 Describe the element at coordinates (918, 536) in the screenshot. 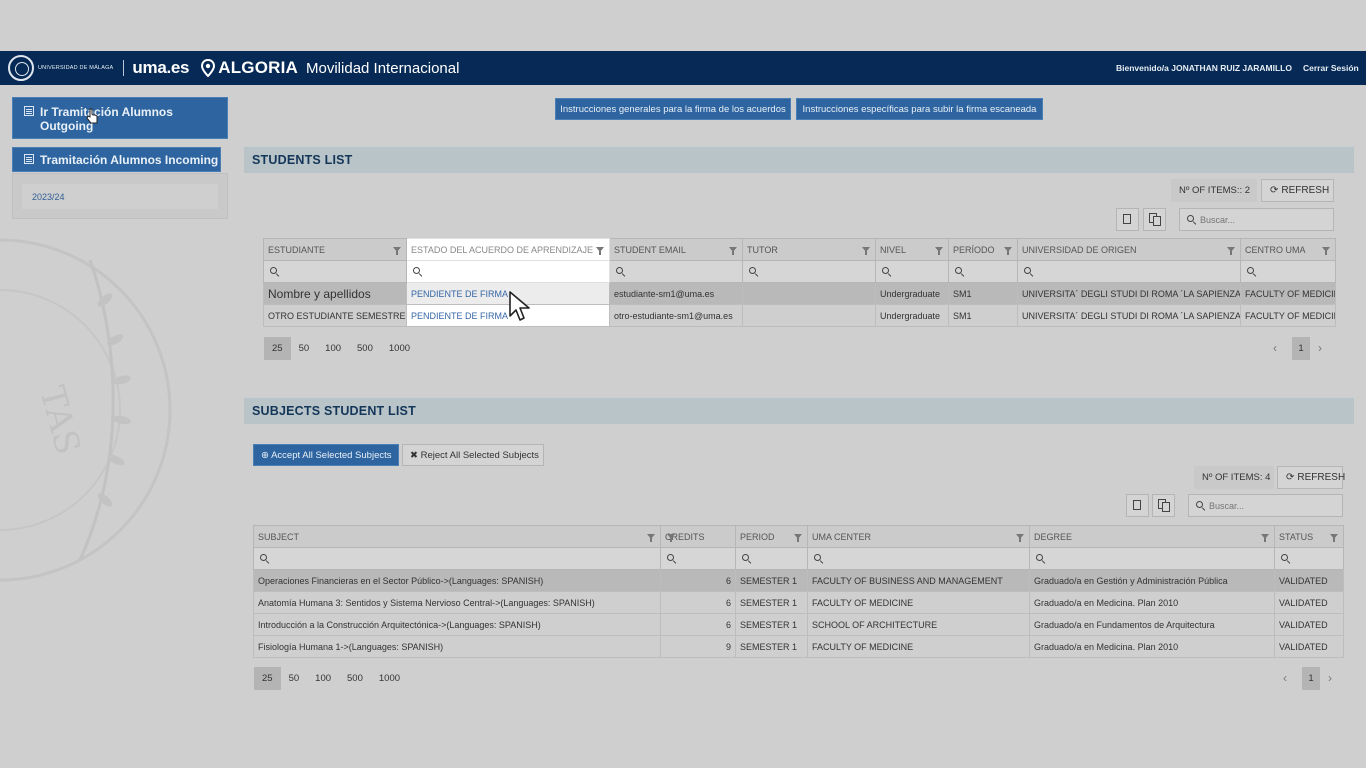

I see `col-header-uma-center: UMA CENTER` at that location.